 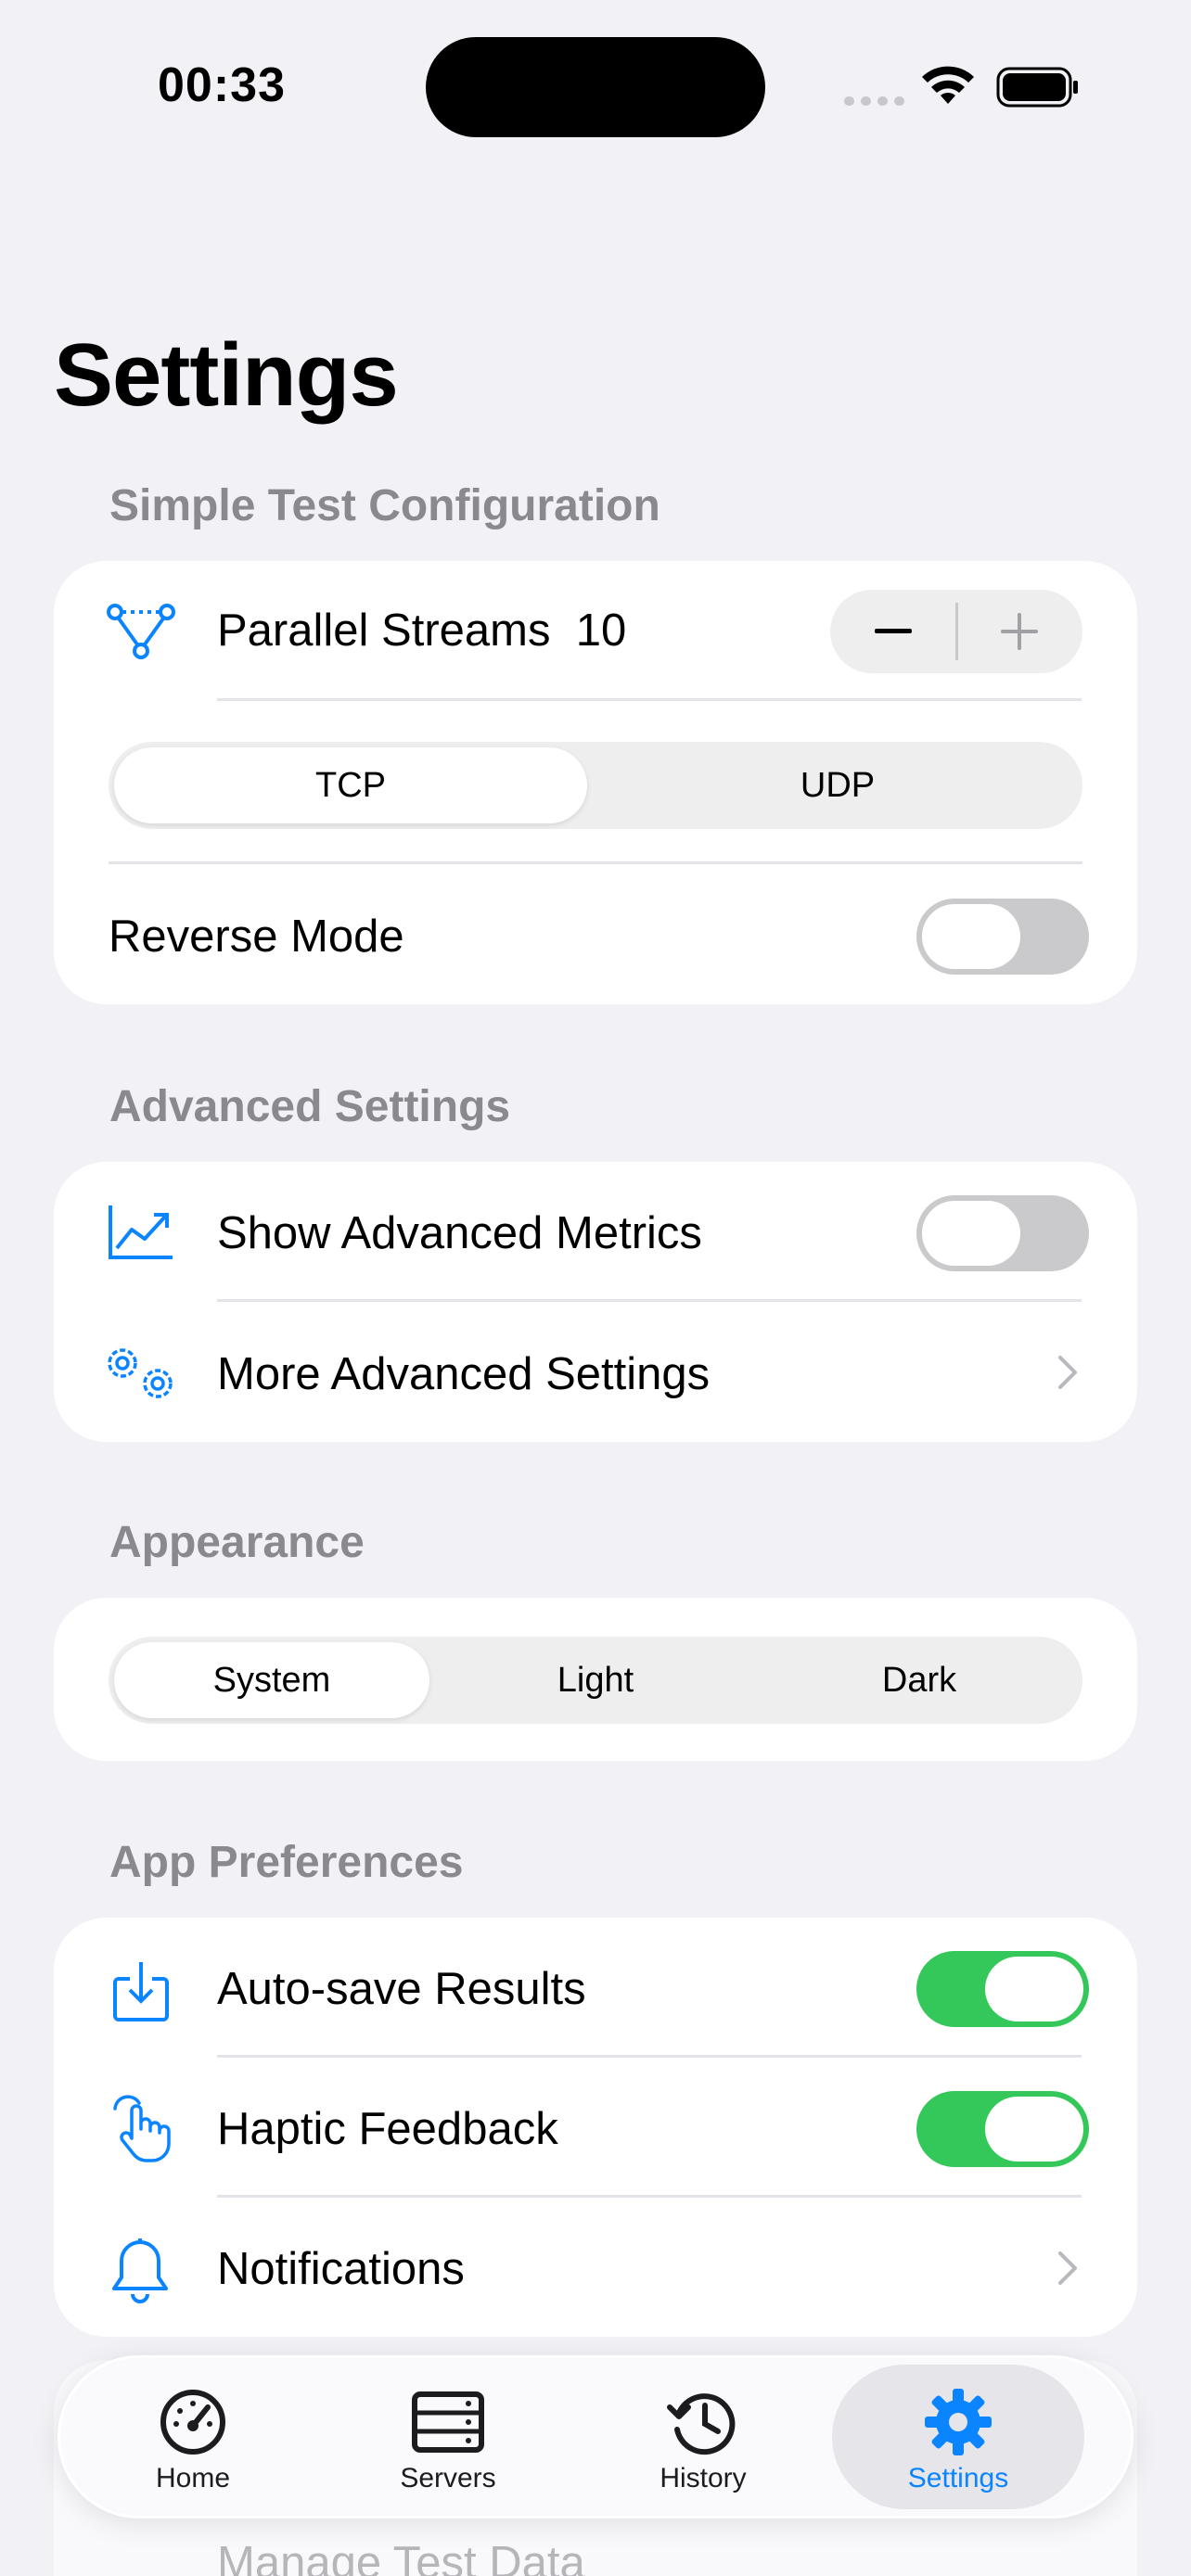 I want to click on decrement-button, so click(x=893, y=632).